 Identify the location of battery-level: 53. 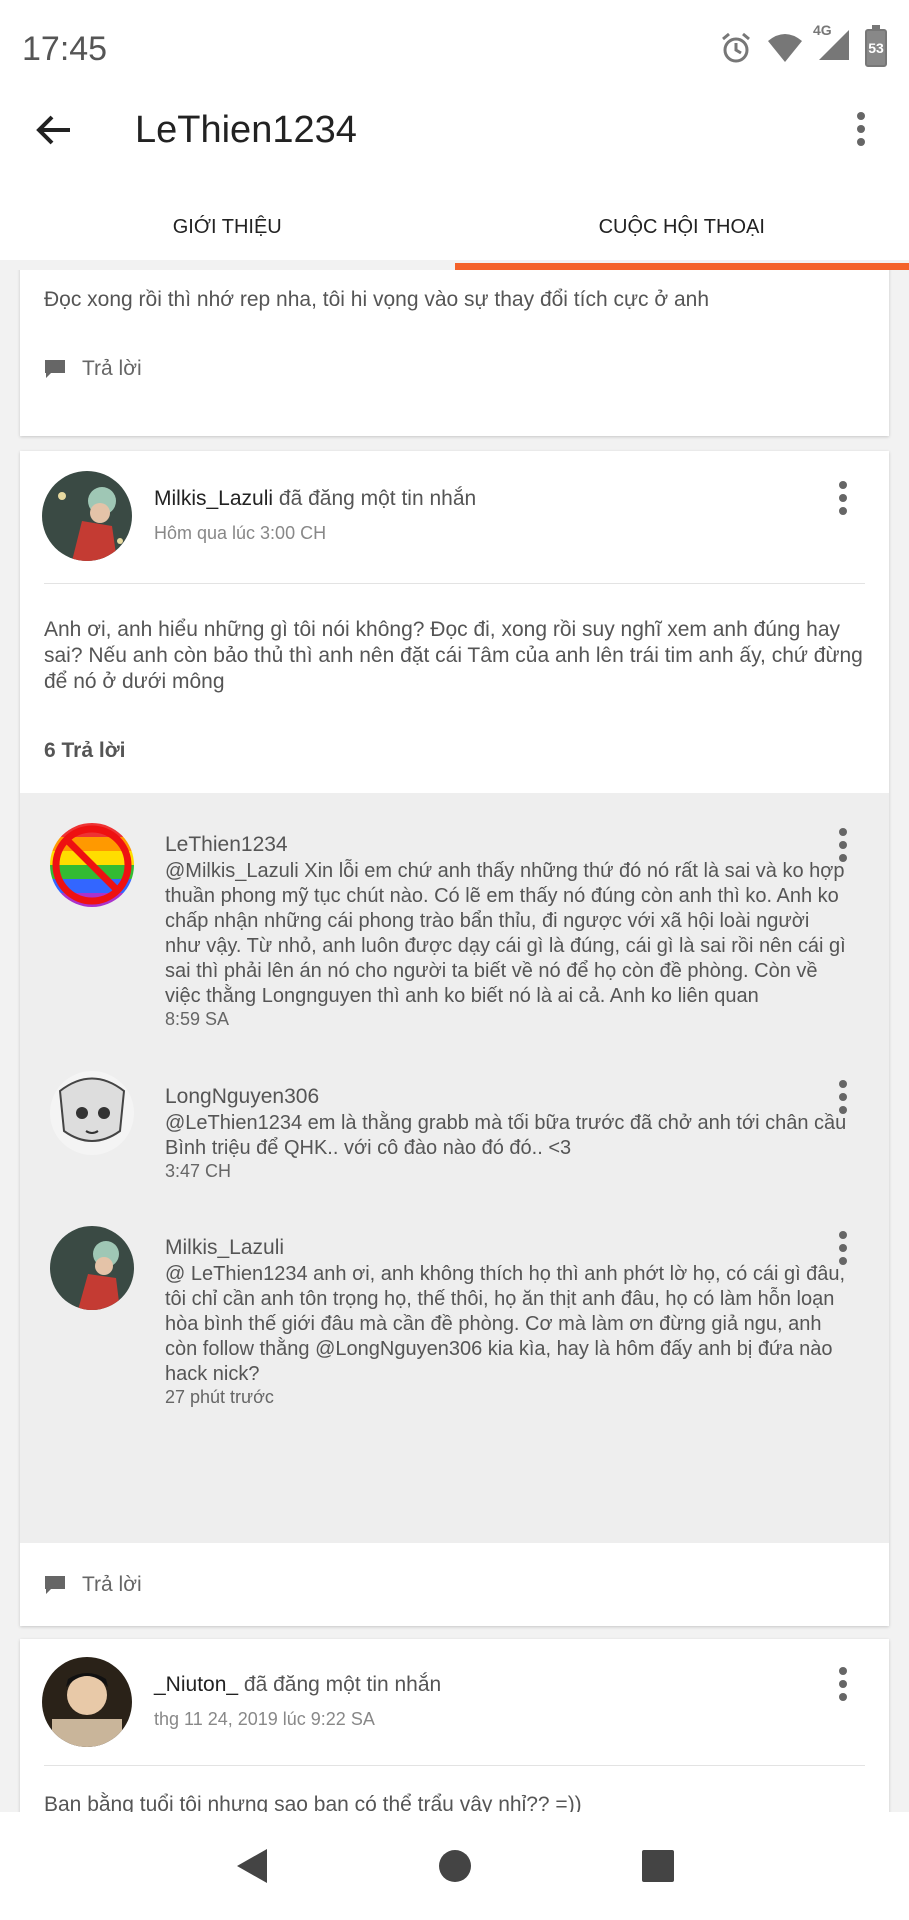
(876, 47).